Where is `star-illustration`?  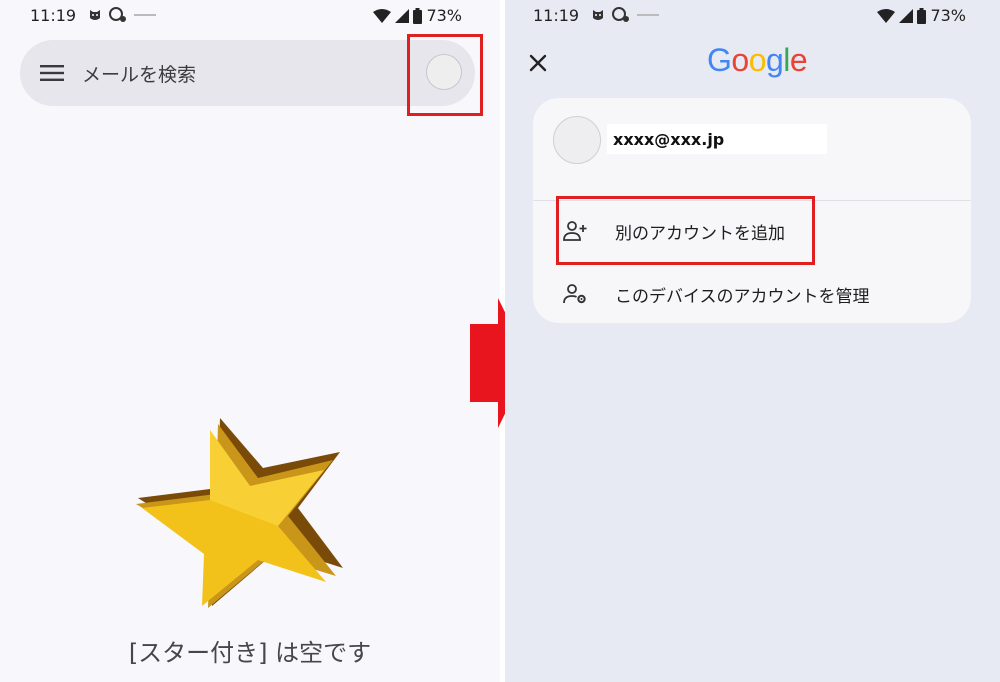
star-illustration is located at coordinates (238, 510).